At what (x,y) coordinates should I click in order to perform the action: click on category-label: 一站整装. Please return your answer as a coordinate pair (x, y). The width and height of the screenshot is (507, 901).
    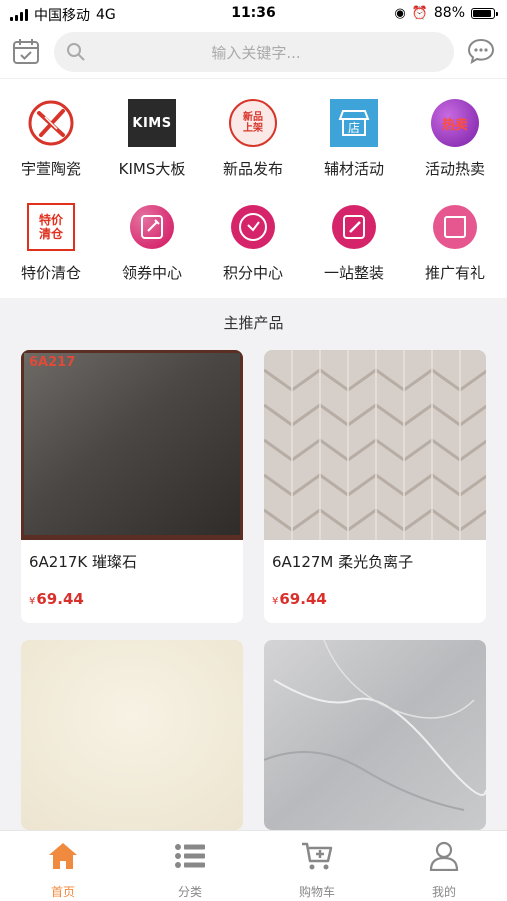
    Looking at the image, I should click on (353, 273).